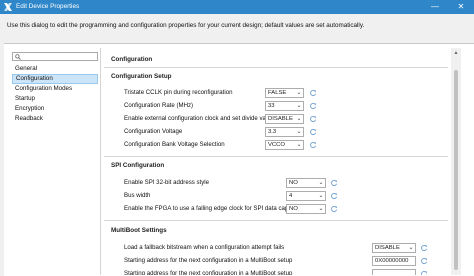  I want to click on nav-item-readback: Readback, so click(55, 119).